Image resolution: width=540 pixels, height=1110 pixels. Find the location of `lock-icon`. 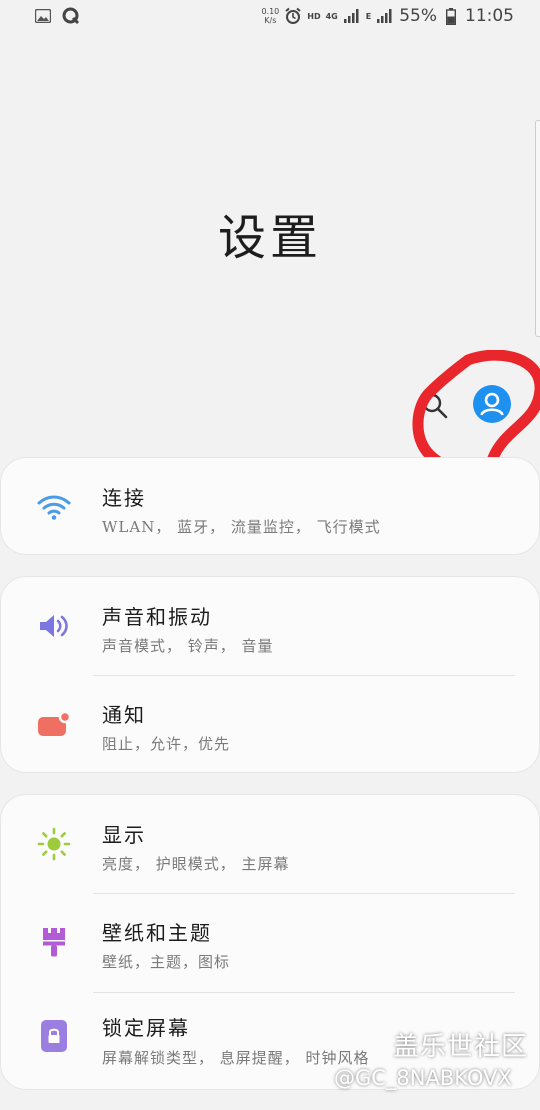

lock-icon is located at coordinates (54, 1036).